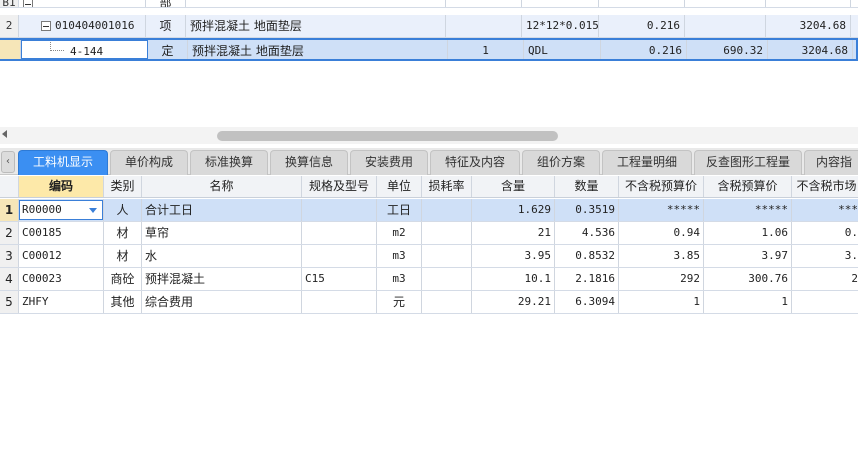 The height and width of the screenshot is (455, 858). What do you see at coordinates (222, 233) in the screenshot?
I see `name-cell: 草帘` at bounding box center [222, 233].